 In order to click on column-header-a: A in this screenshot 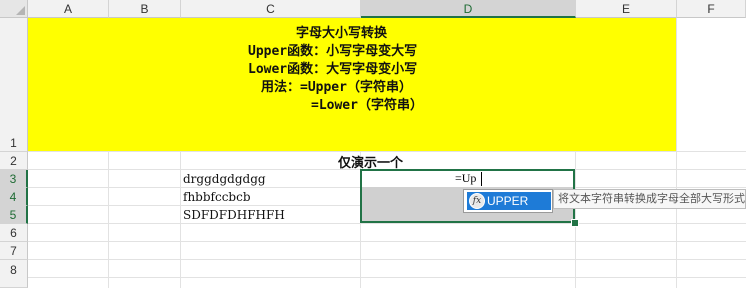, I will do `click(68, 9)`.